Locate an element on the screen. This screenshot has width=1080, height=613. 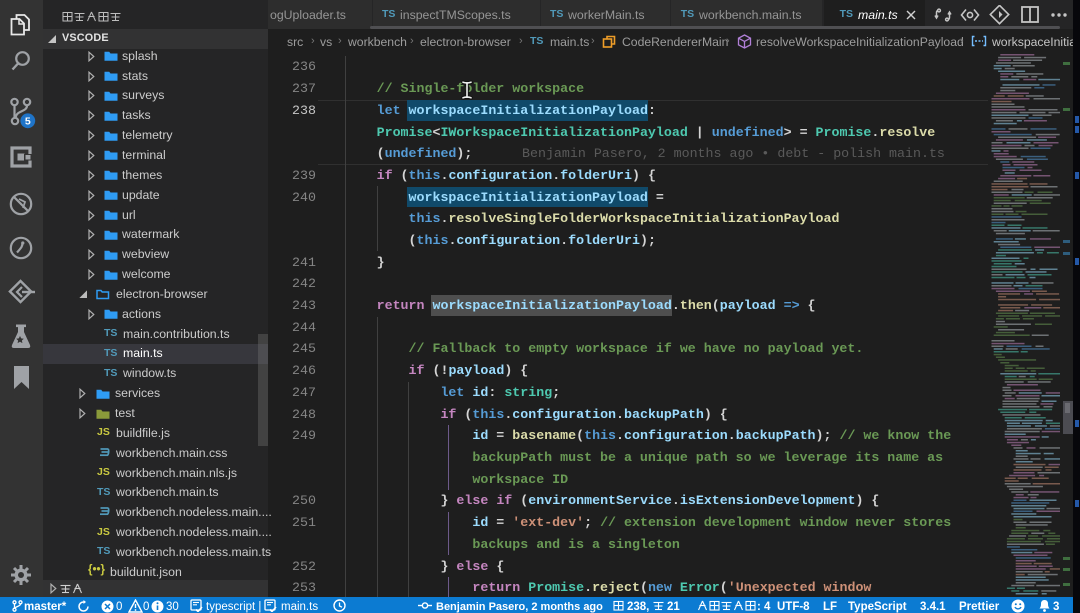
svg-text: 5 is located at coordinates (28, 122).